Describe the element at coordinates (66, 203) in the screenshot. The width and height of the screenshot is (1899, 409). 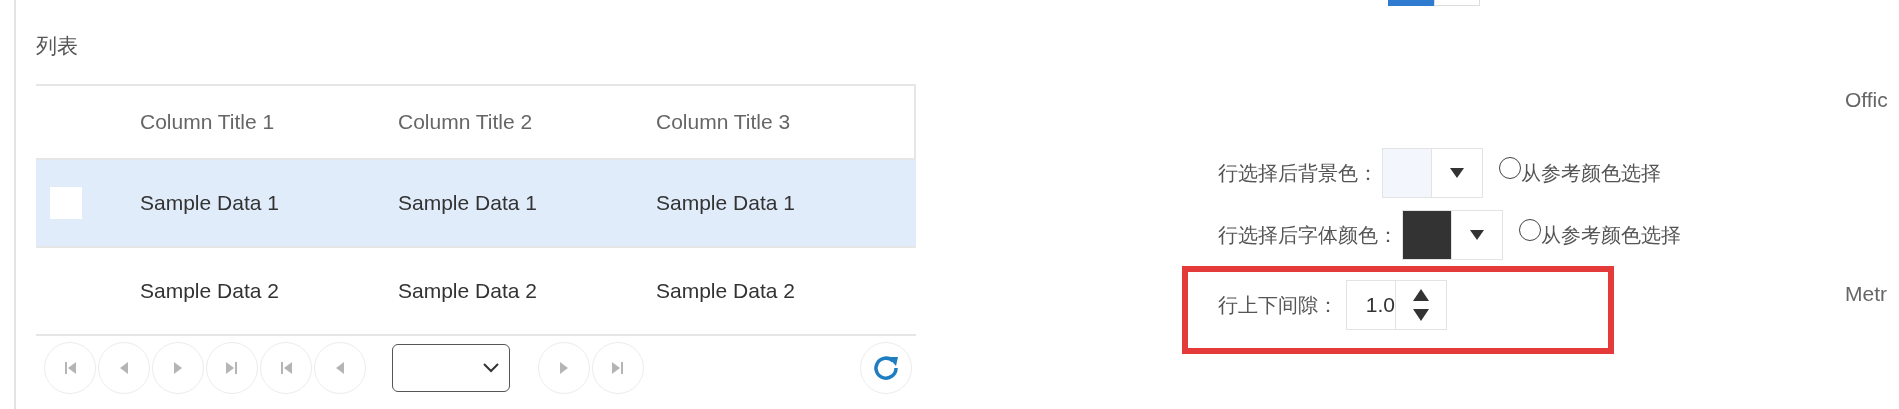
I see `row-checkbox` at that location.